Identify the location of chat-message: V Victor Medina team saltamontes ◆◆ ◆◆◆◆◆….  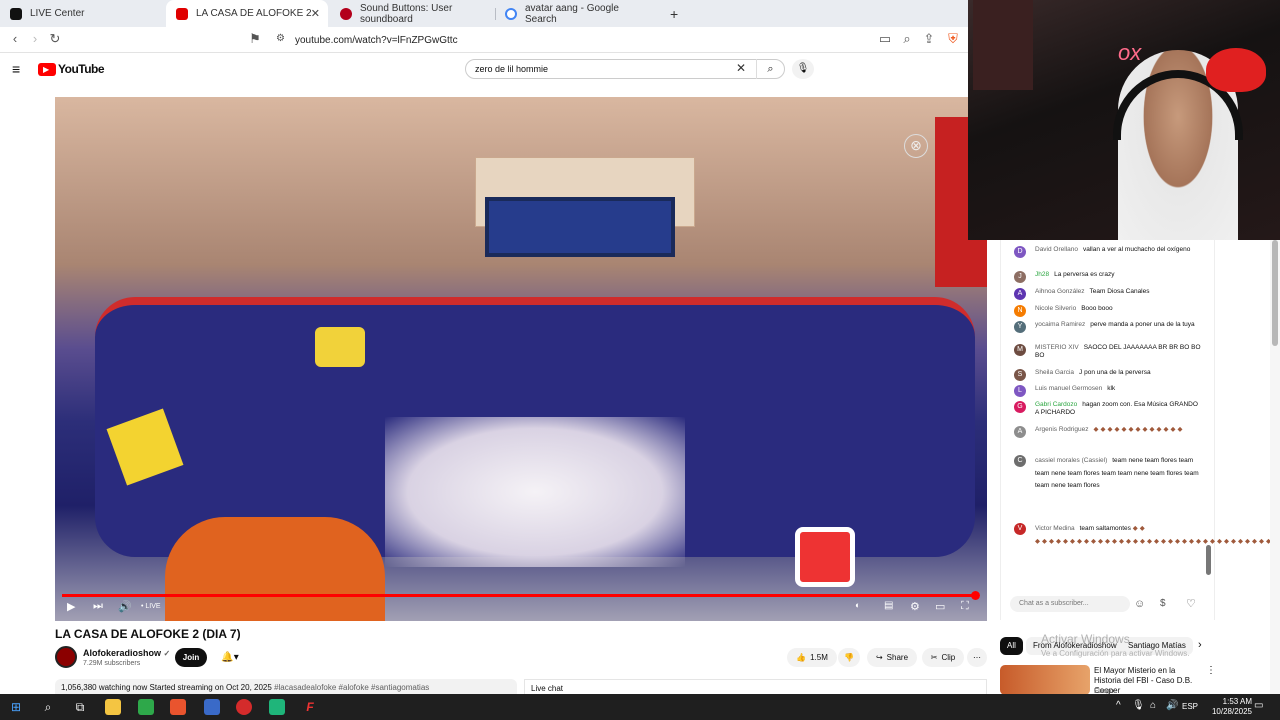
(1147, 535).